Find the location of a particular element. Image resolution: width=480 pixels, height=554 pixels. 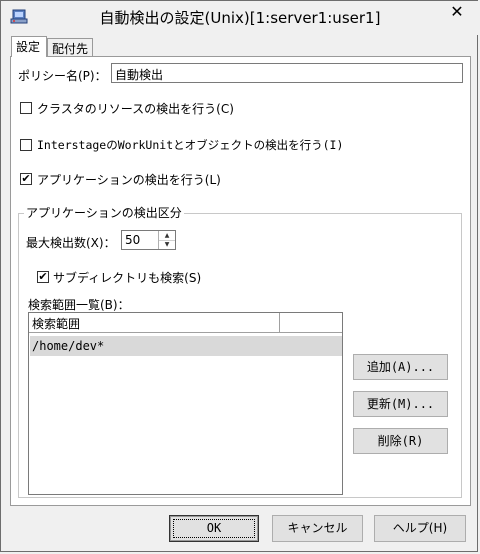

column-header-search-range: 検索範囲 is located at coordinates (154, 323).